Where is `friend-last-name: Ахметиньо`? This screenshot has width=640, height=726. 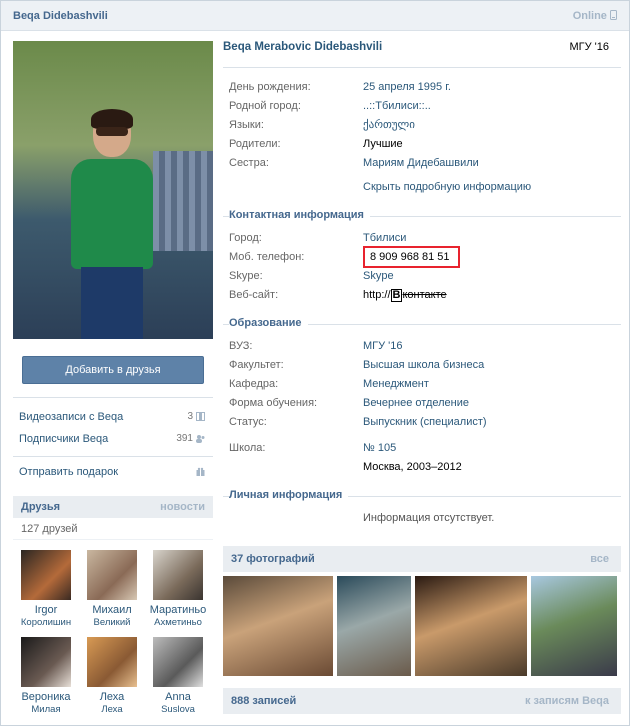
friend-last-name: Ахметиньо is located at coordinates (178, 623).